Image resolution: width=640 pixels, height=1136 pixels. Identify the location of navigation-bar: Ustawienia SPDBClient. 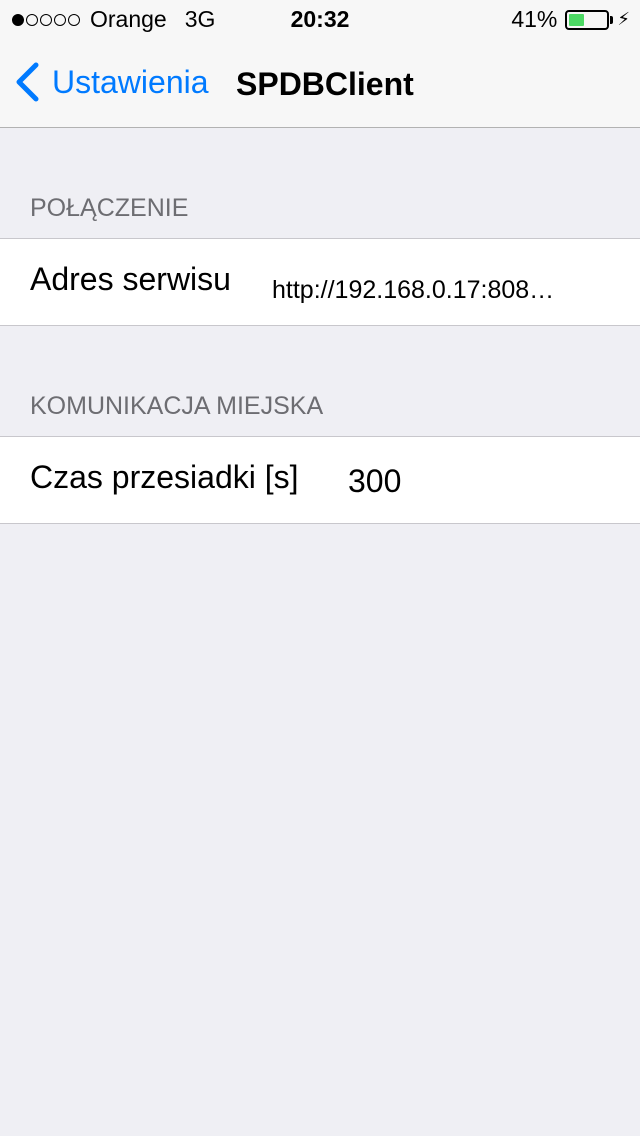
(320, 84).